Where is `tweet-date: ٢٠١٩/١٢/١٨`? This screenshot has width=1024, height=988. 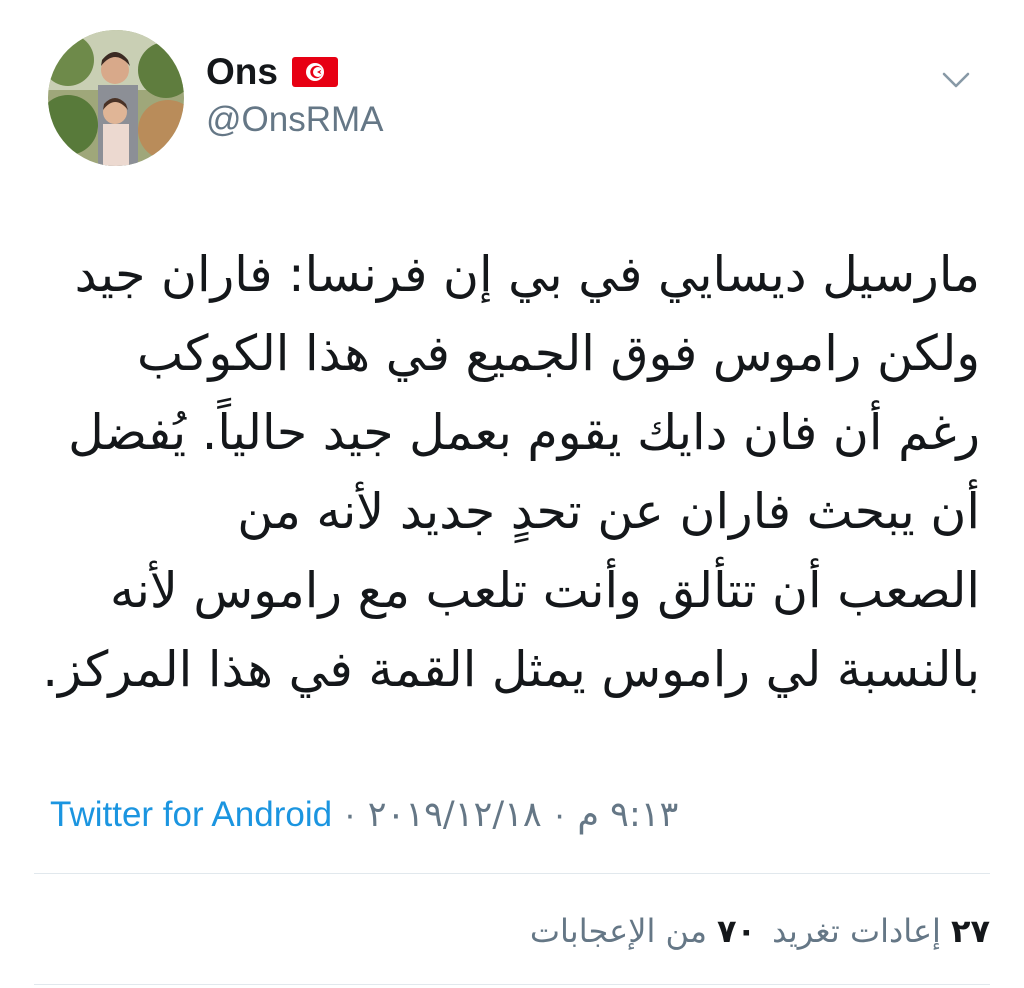 tweet-date: ٢٠١٩/١٢/١٨ is located at coordinates (454, 815).